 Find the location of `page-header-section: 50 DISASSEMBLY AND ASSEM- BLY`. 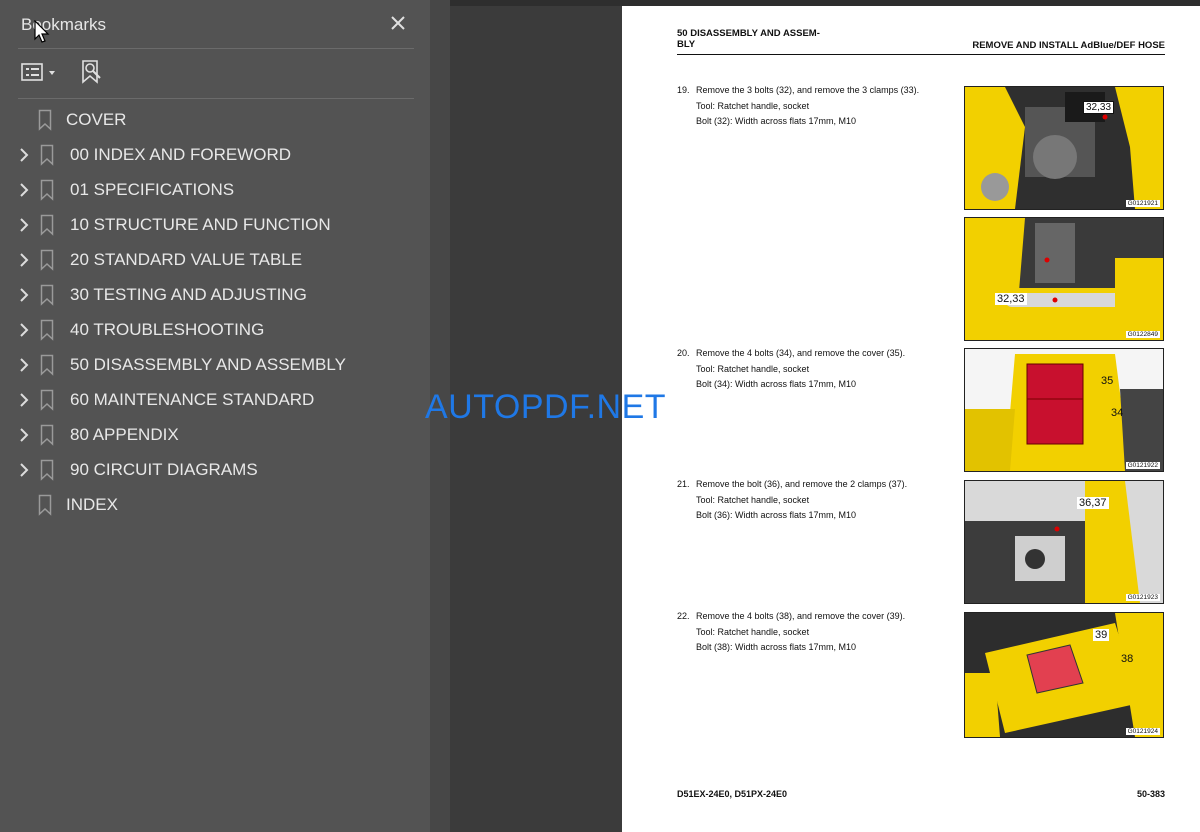

page-header-section: 50 DISASSEMBLY AND ASSEM- BLY is located at coordinates (748, 39).